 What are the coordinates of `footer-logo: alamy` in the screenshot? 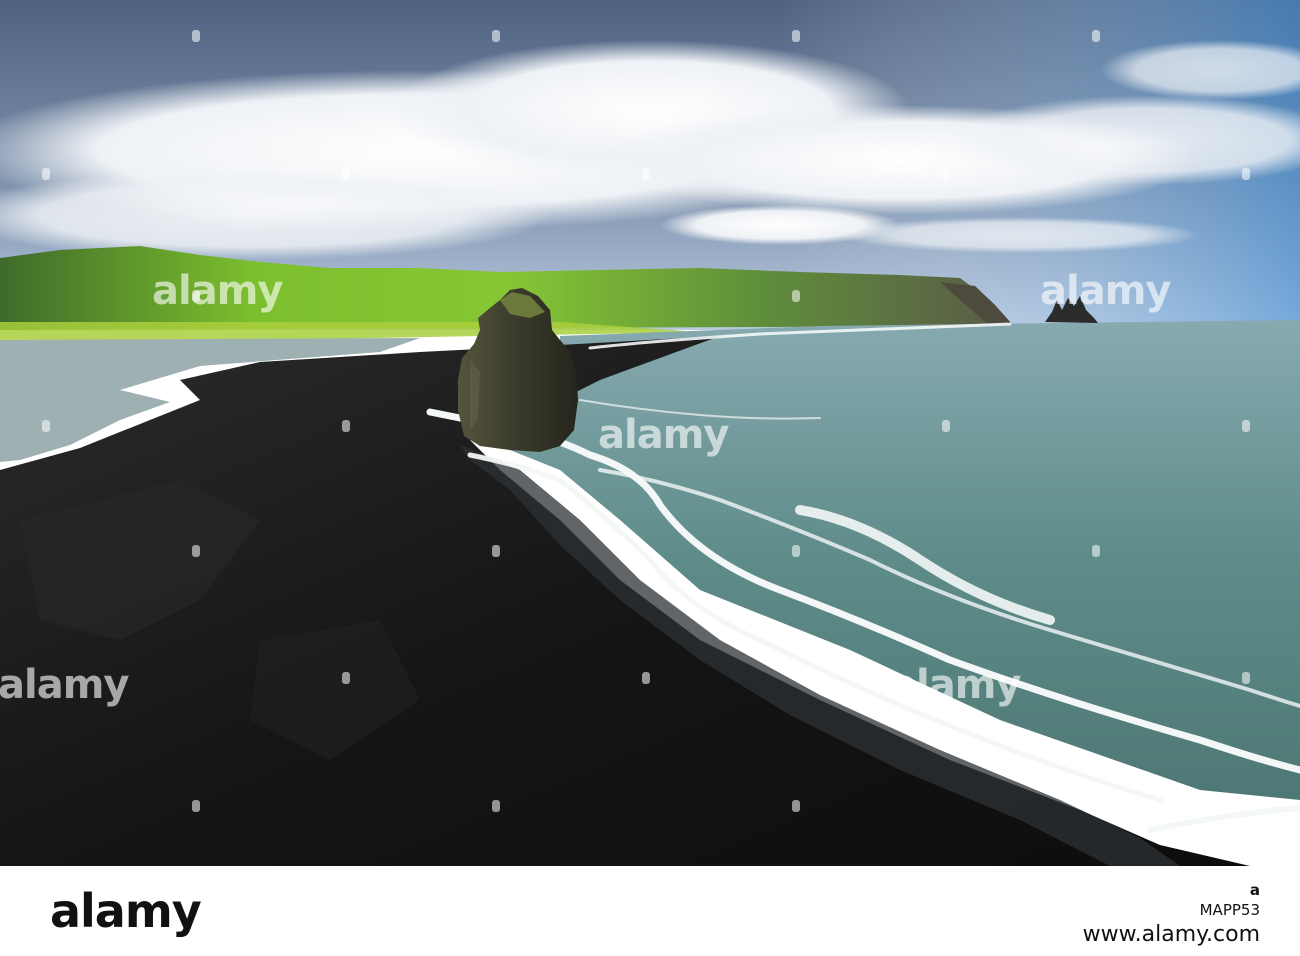 It's located at (126, 911).